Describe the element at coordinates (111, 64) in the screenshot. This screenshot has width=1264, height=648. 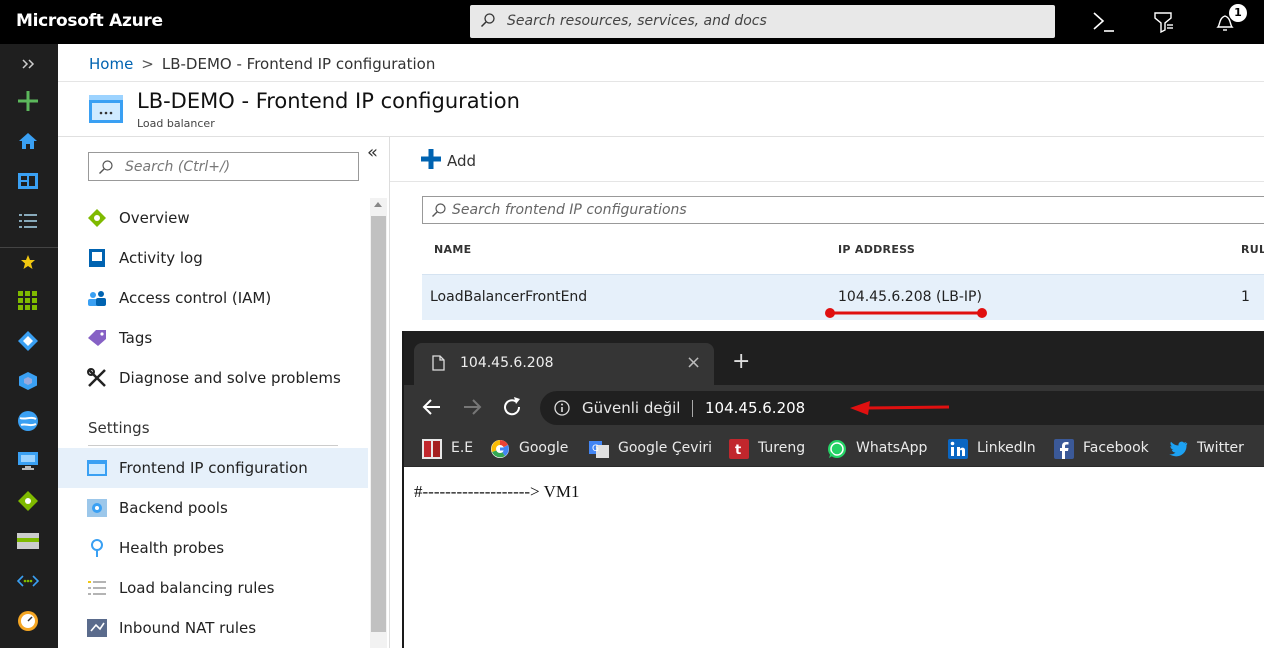
I see `breadcrumb-home-link: Home` at that location.